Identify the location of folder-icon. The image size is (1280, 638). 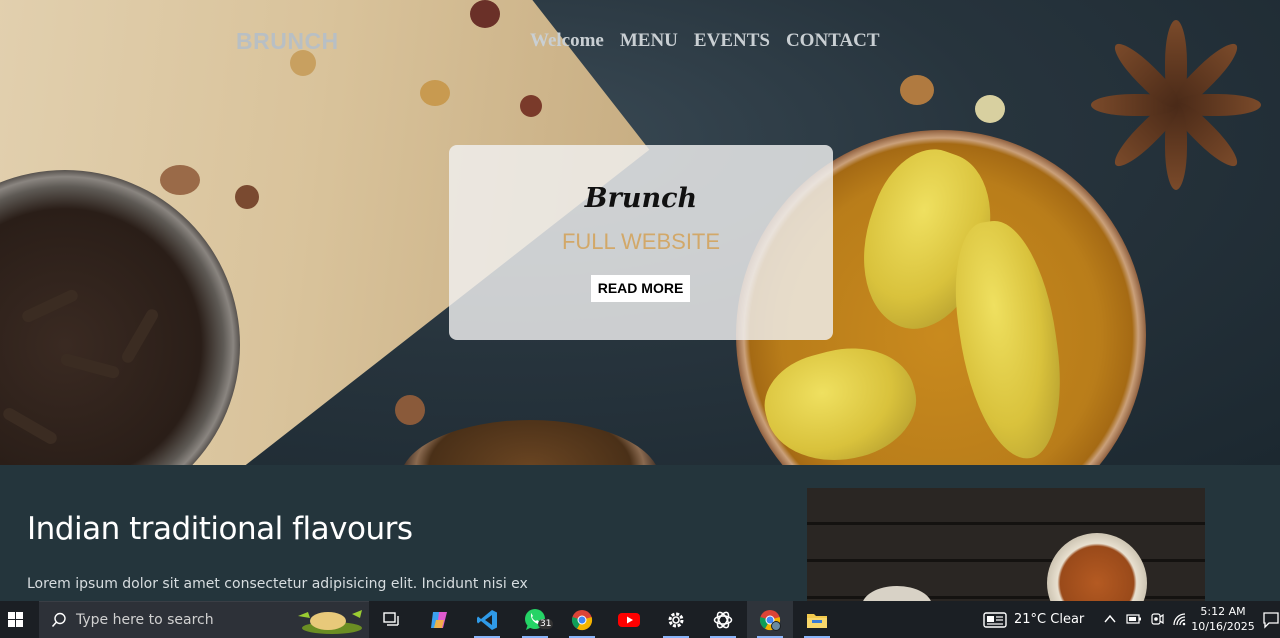
(817, 620).